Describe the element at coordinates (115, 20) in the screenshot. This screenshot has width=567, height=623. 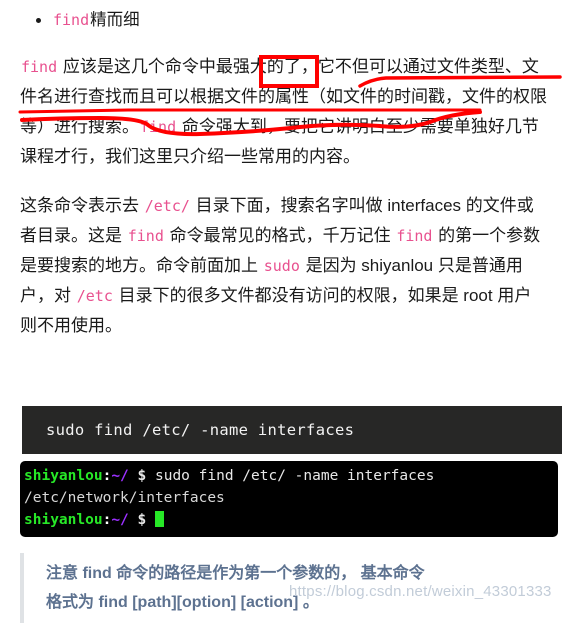
I see `list-item-label: 精而细` at that location.